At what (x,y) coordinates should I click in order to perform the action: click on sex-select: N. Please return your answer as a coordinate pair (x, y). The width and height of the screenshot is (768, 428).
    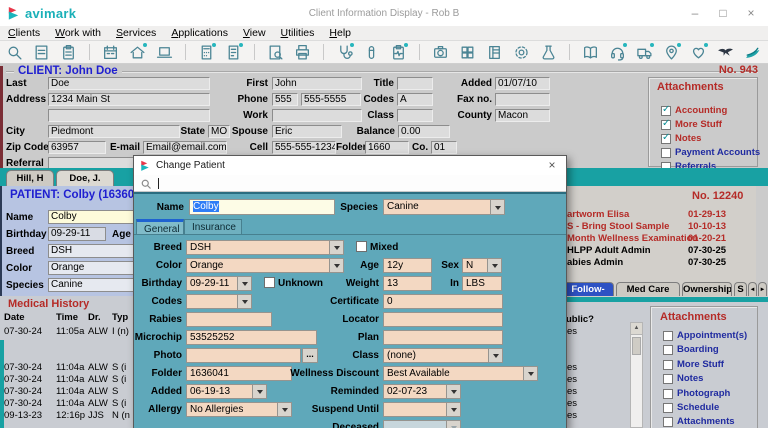
    Looking at the image, I should click on (482, 265).